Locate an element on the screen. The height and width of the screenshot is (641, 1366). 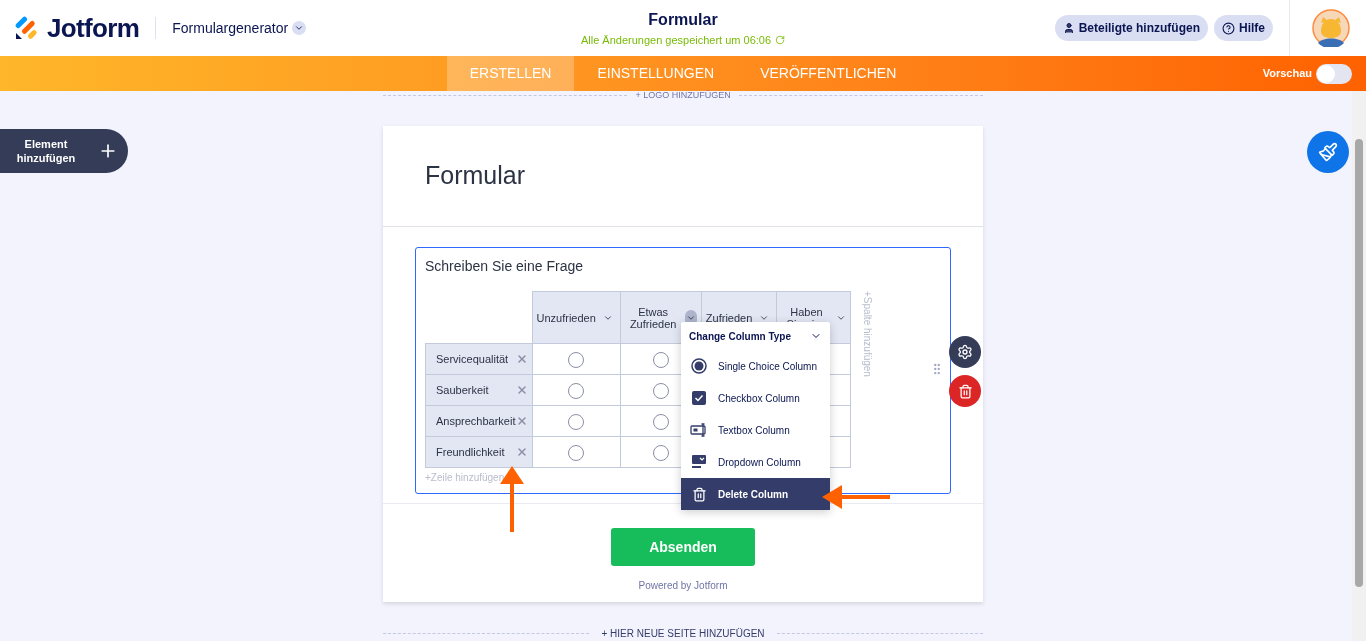
help-button: Hilfe is located at coordinates (1243, 28).